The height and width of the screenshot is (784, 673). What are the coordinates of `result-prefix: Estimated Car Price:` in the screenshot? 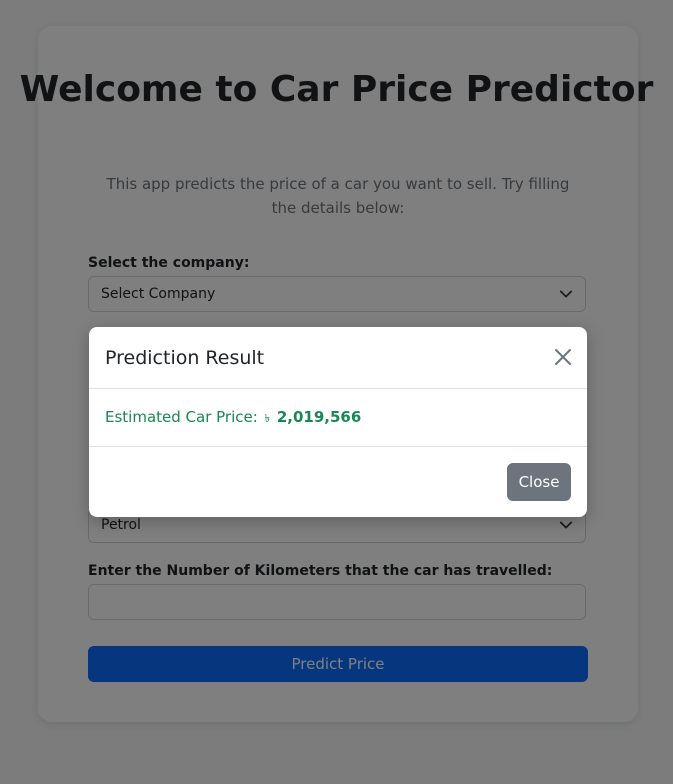 It's located at (181, 417).